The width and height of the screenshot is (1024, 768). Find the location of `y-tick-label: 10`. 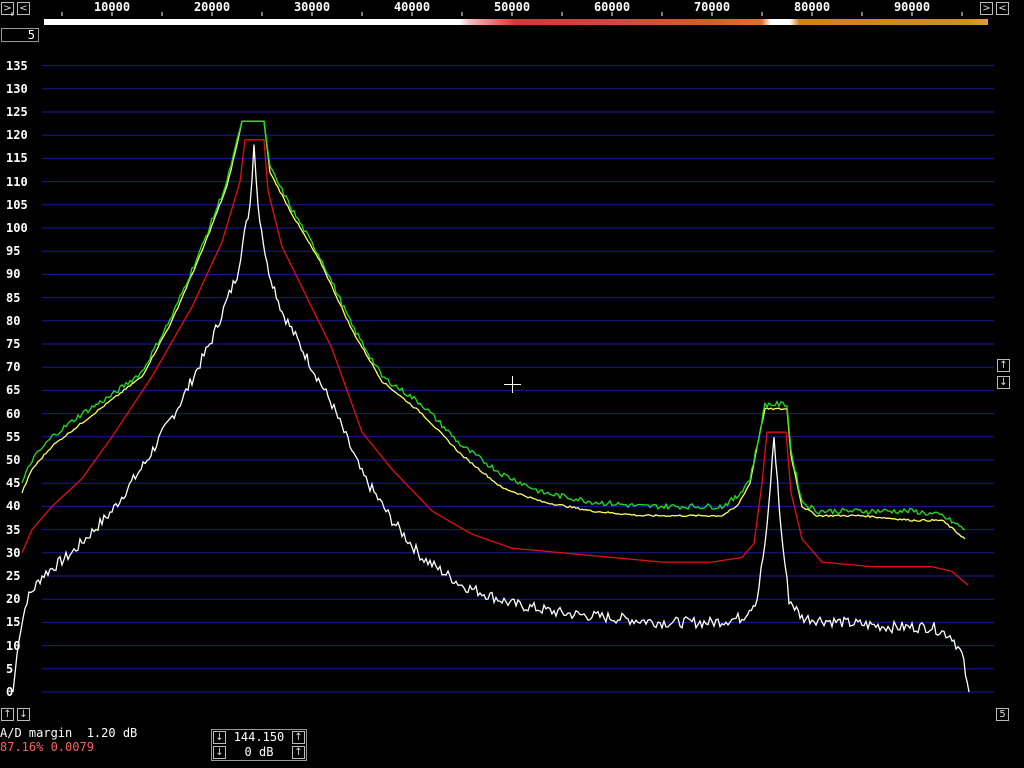

y-tick-label: 10 is located at coordinates (13, 645).